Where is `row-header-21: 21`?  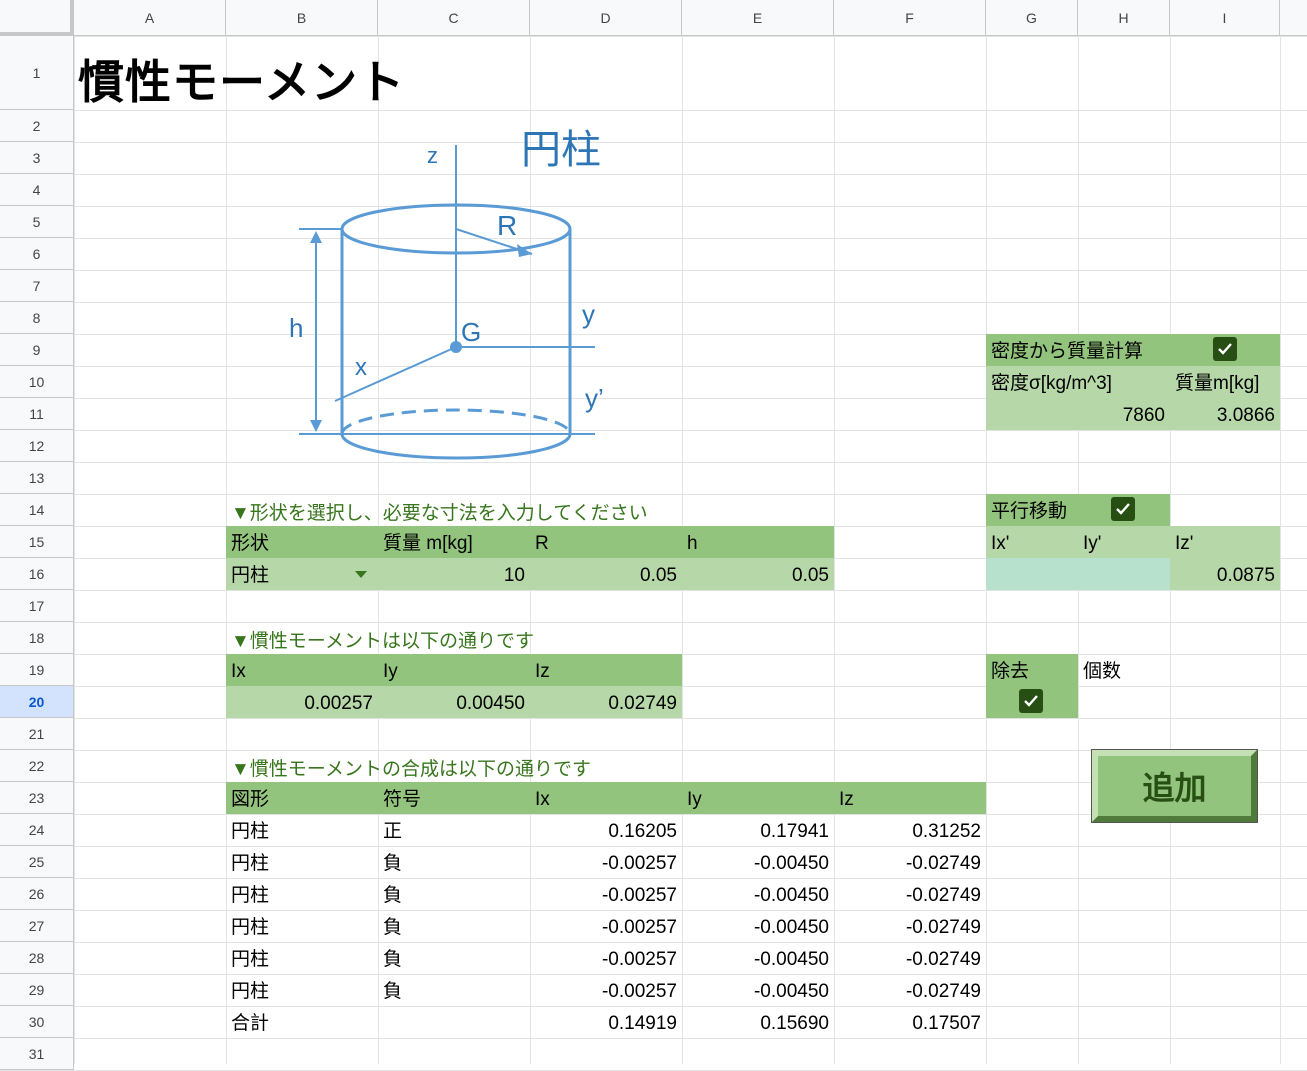 row-header-21: 21 is located at coordinates (37, 734).